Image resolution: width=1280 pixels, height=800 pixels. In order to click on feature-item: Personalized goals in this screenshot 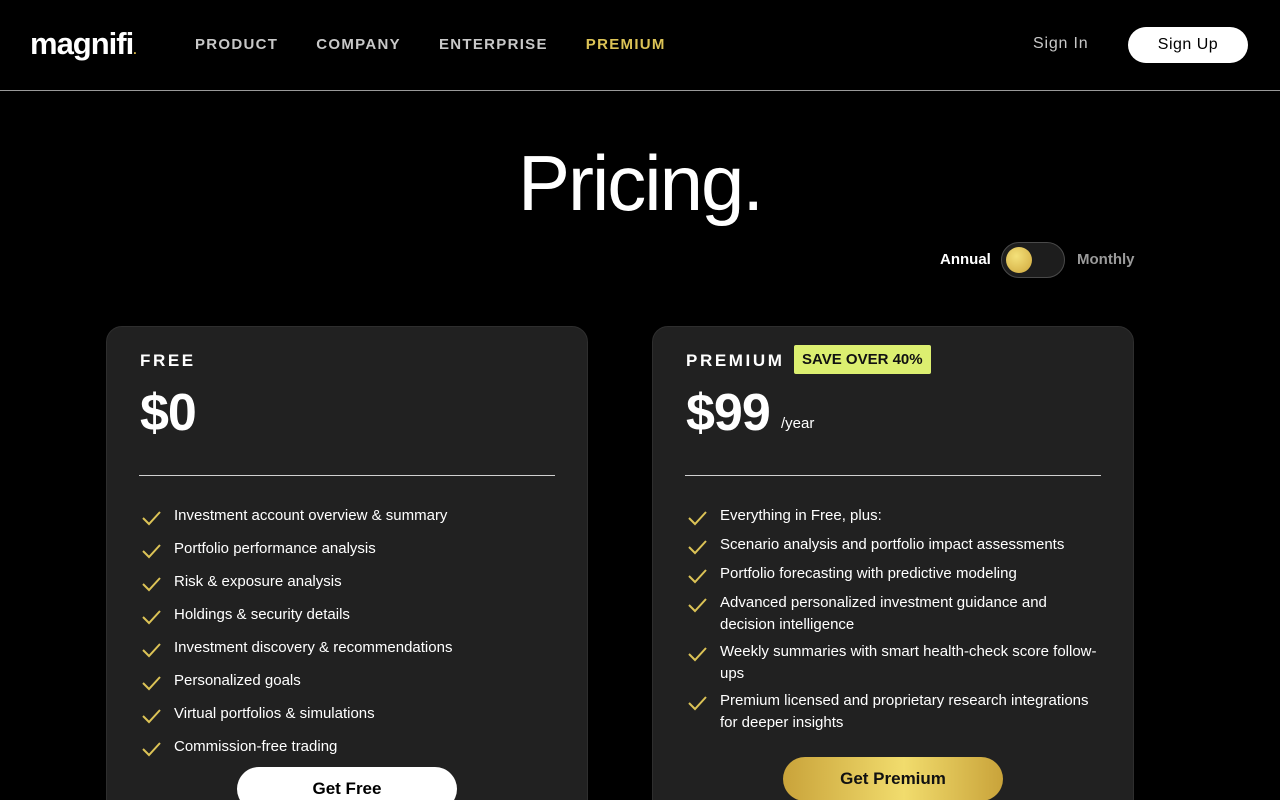, I will do `click(350, 682)`.